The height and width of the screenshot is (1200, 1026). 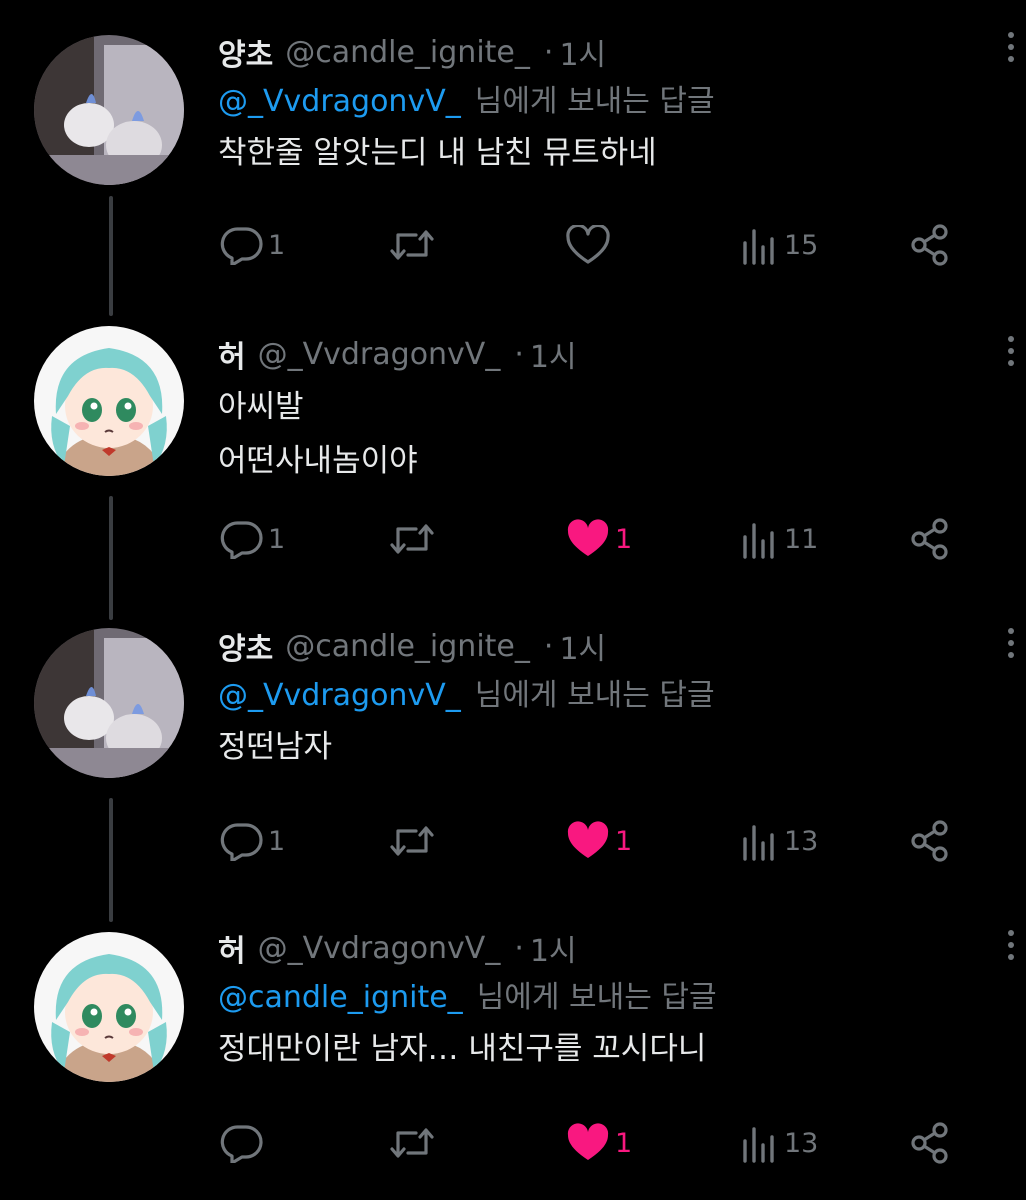 I want to click on view-count: 11, so click(x=801, y=539).